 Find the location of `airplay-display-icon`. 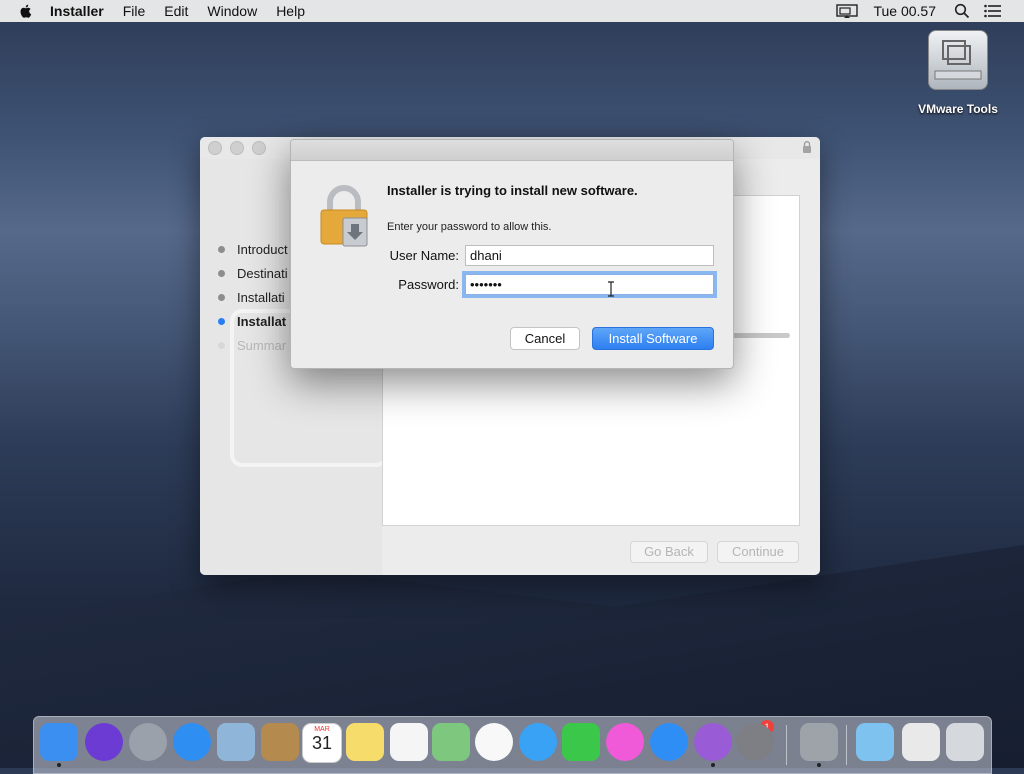

airplay-display-icon is located at coordinates (847, 11).